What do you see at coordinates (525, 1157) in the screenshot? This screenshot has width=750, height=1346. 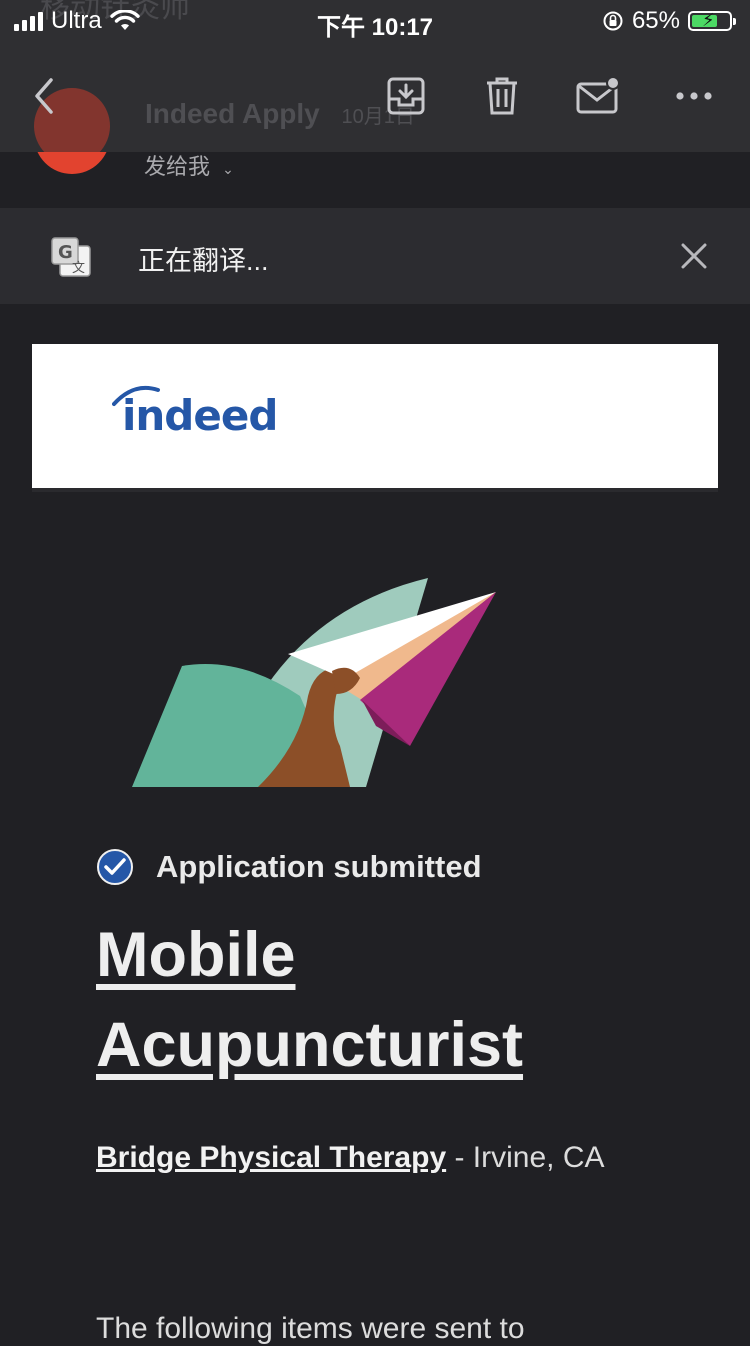 I see `job-location: - Irvine, CA` at bounding box center [525, 1157].